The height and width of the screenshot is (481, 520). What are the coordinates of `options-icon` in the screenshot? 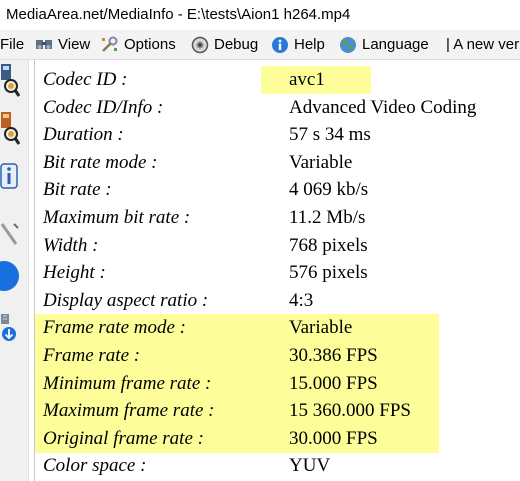 It's located at (110, 44).